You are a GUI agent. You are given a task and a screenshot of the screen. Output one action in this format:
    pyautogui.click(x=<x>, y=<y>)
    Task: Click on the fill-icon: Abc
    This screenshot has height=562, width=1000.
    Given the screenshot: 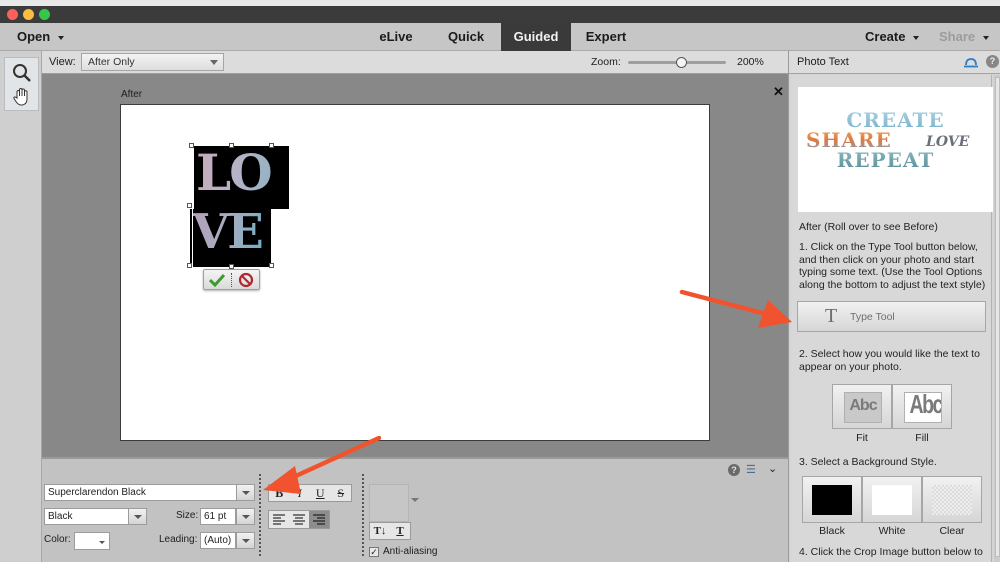 What is the action you would take?
    pyautogui.click(x=923, y=407)
    